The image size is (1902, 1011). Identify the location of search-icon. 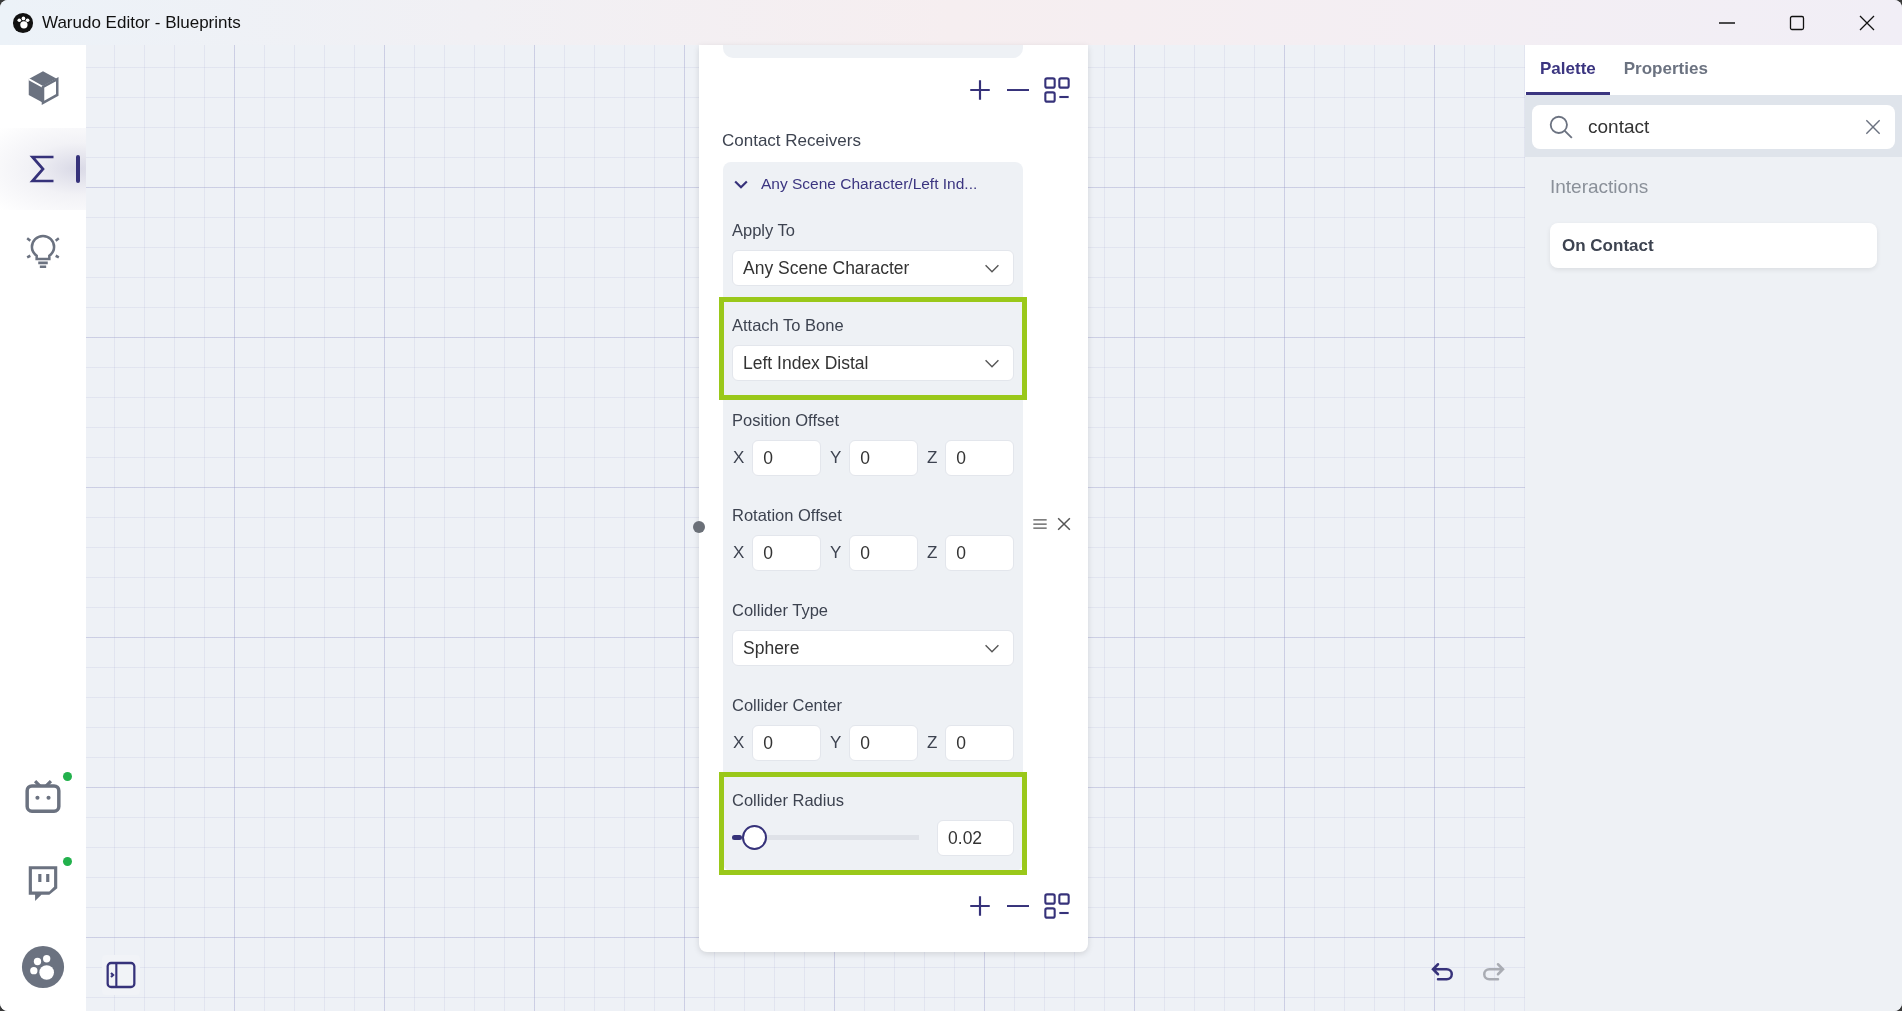
(1561, 127).